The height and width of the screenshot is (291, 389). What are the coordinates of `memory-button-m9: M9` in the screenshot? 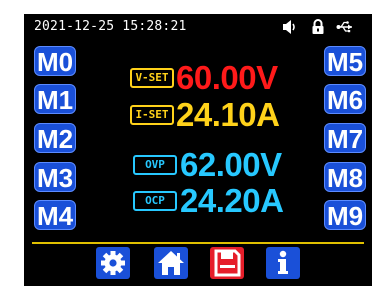 It's located at (345, 215).